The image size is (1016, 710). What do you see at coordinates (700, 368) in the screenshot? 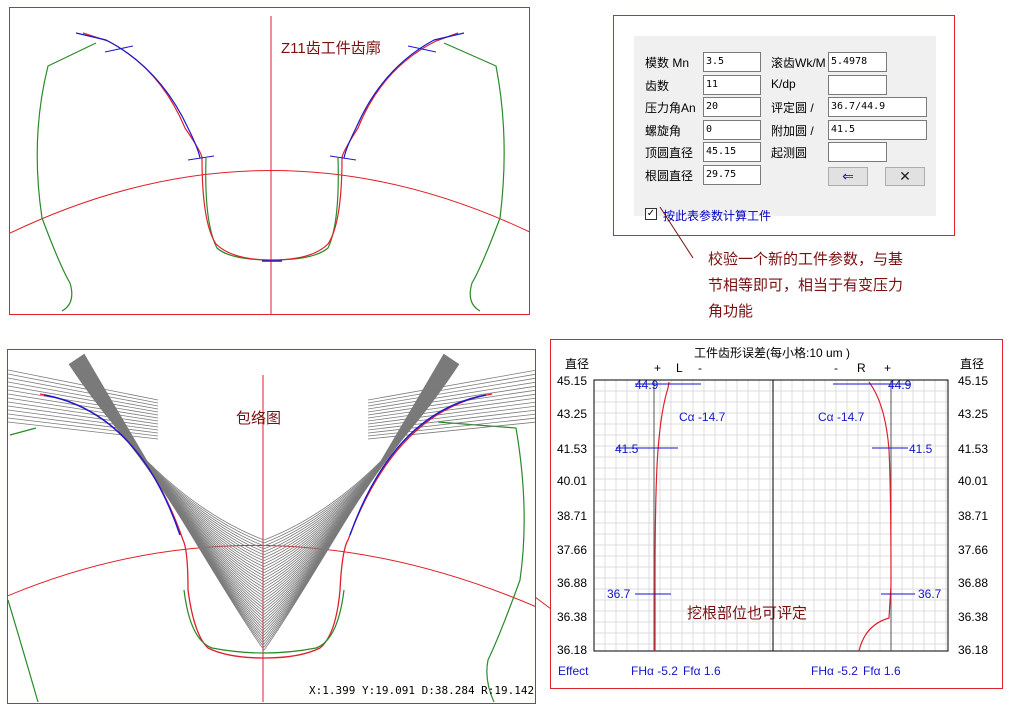
I see `left-flank-minus: -` at bounding box center [700, 368].